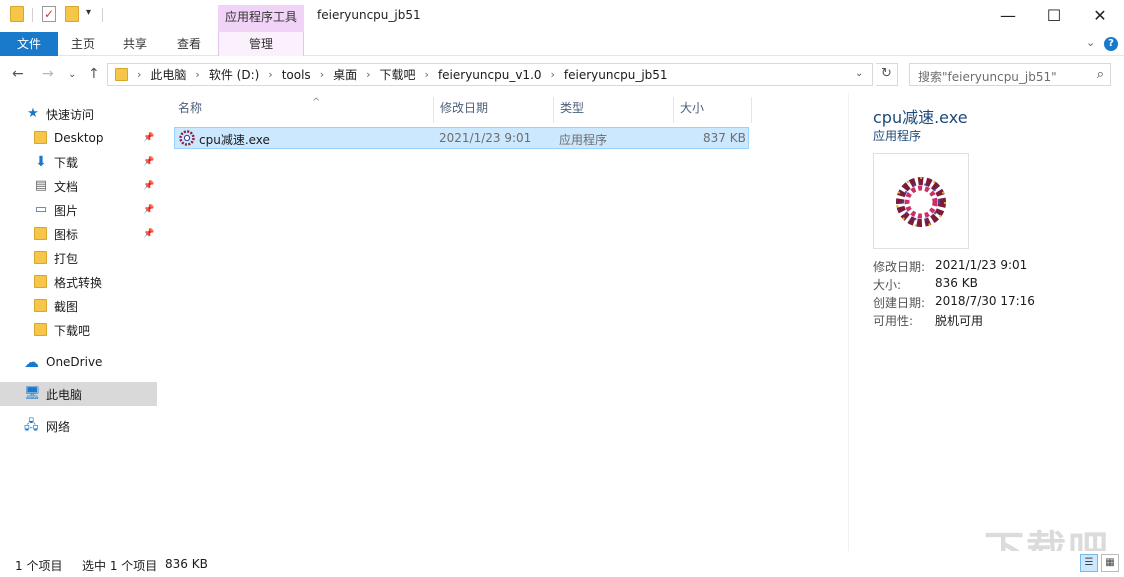 This screenshot has height=577, width=1124. What do you see at coordinates (461, 138) in the screenshot?
I see `table-row: cpu减速.exe 2021/1/23 9:01 应用程序 837 KB` at bounding box center [461, 138].